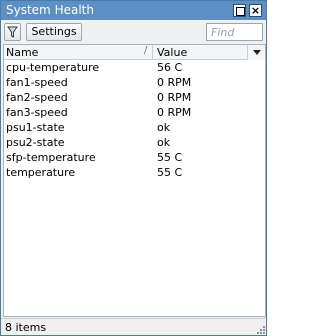  Describe the element at coordinates (134, 52) in the screenshot. I see `list-header: Name / Value` at that location.